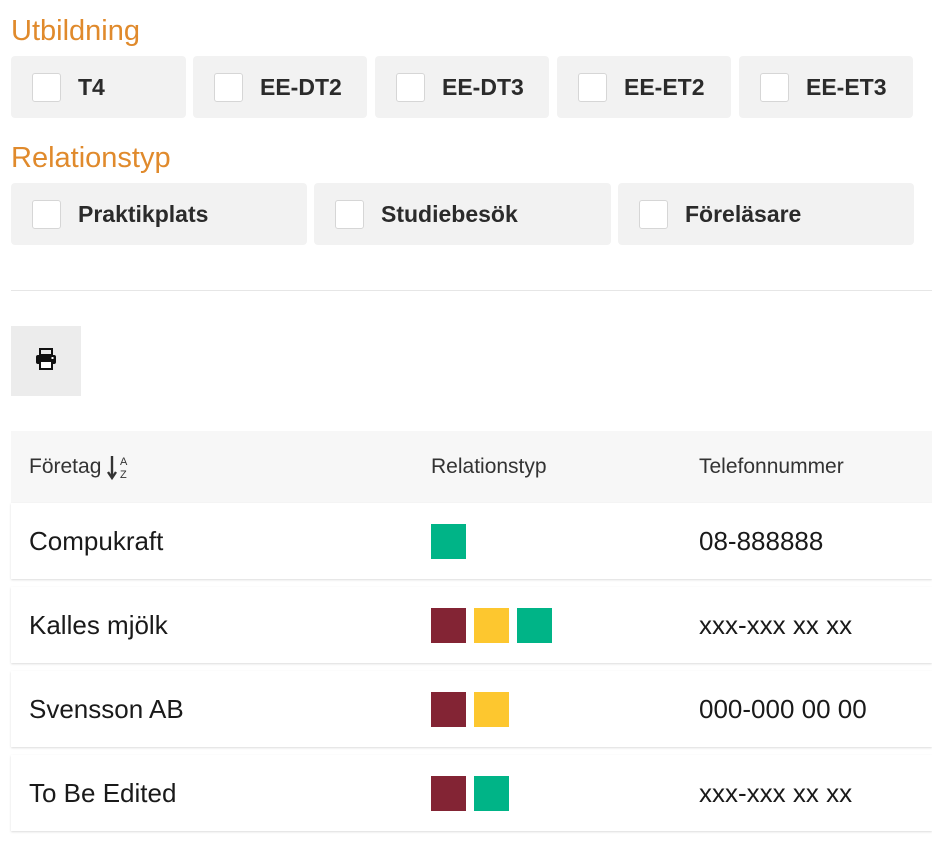 The image size is (932, 857). I want to click on sort-alpha-down-icon: A Z, so click(120, 467).